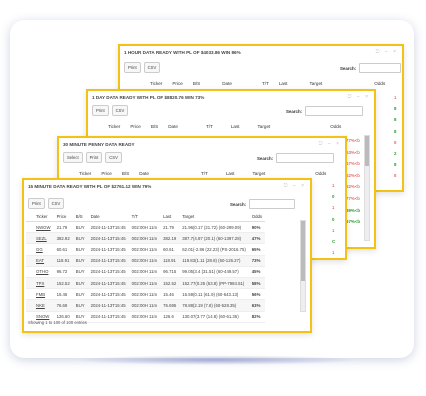  Describe the element at coordinates (214, 272) in the screenshot. I see `target-cell: 99.05(3.4 (31.51) (60-449.57)` at that location.